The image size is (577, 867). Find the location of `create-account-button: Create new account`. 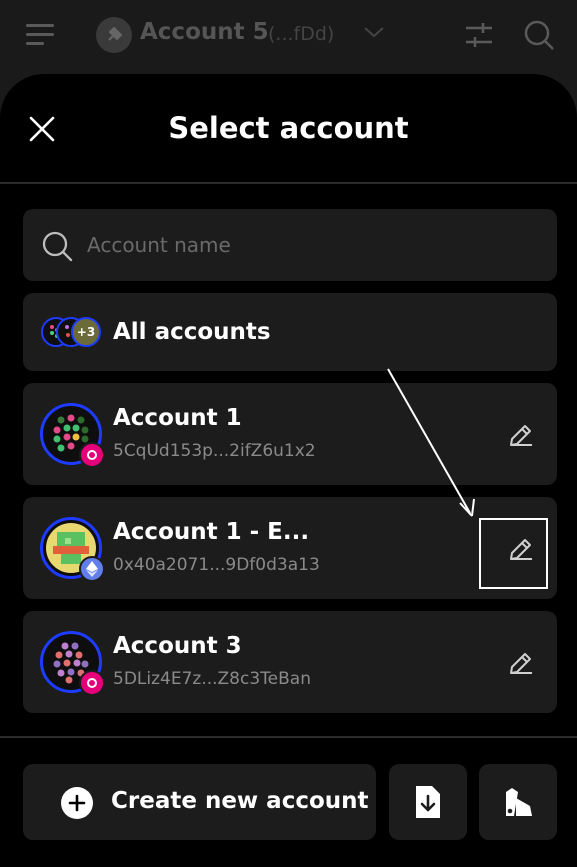

create-account-button: Create new account is located at coordinates (199, 802).